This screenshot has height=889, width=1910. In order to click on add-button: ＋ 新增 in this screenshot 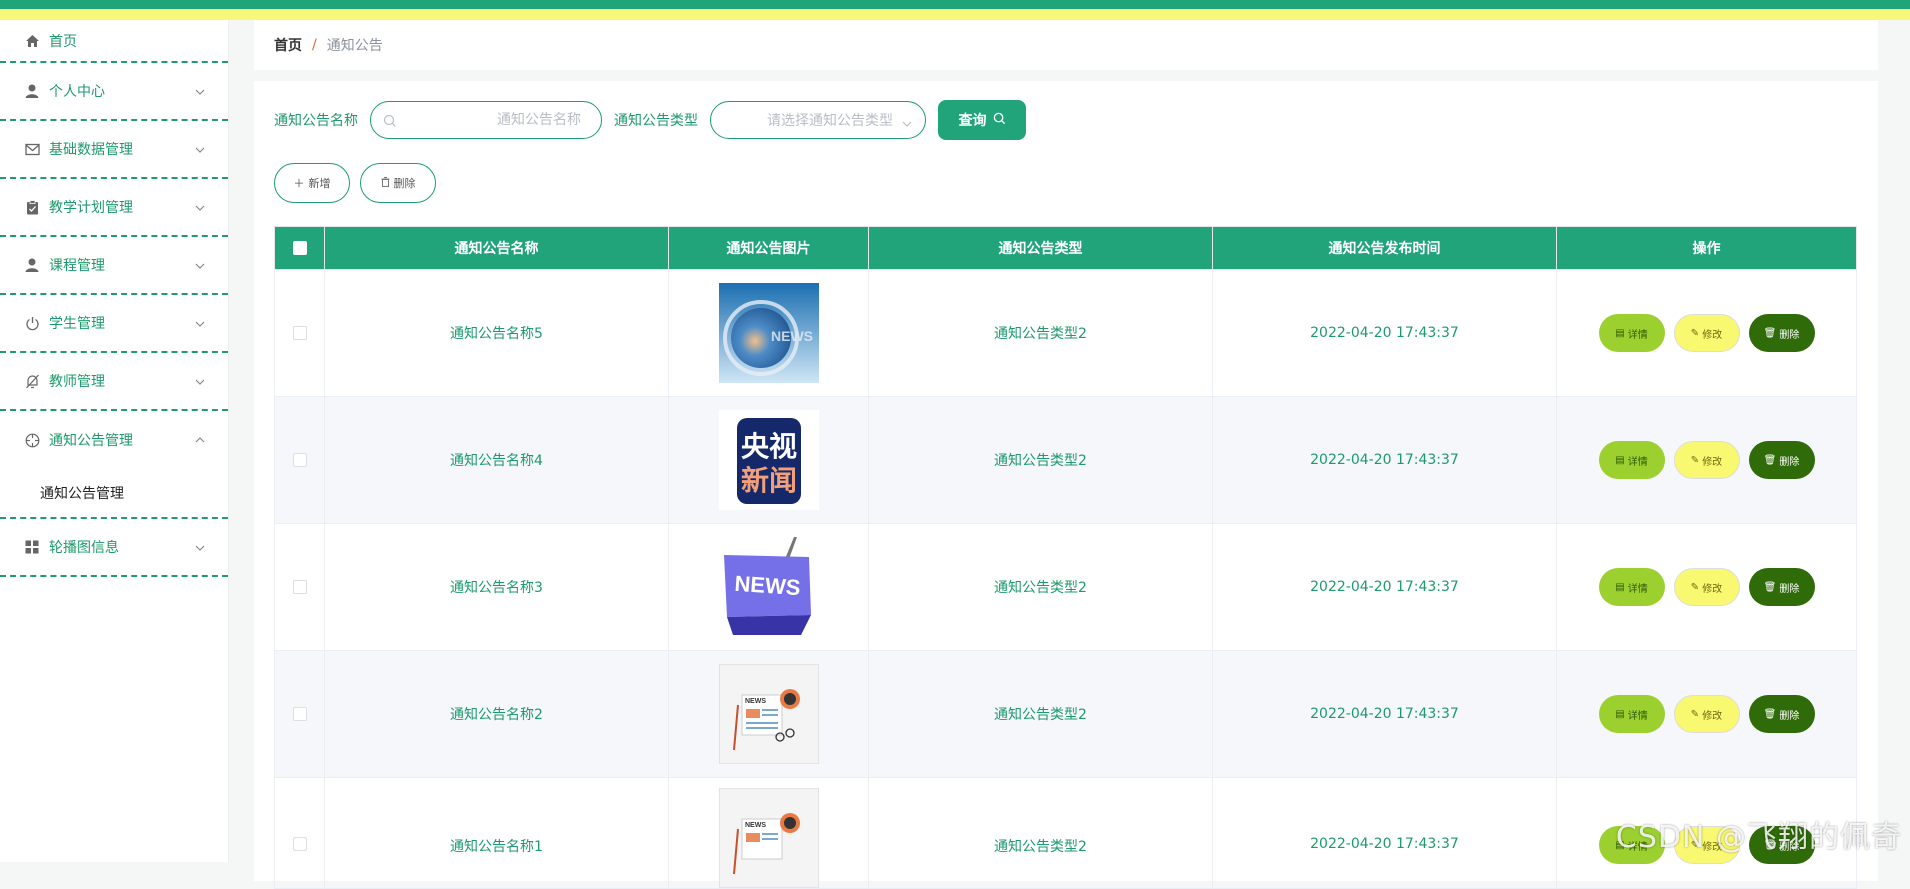, I will do `click(312, 183)`.